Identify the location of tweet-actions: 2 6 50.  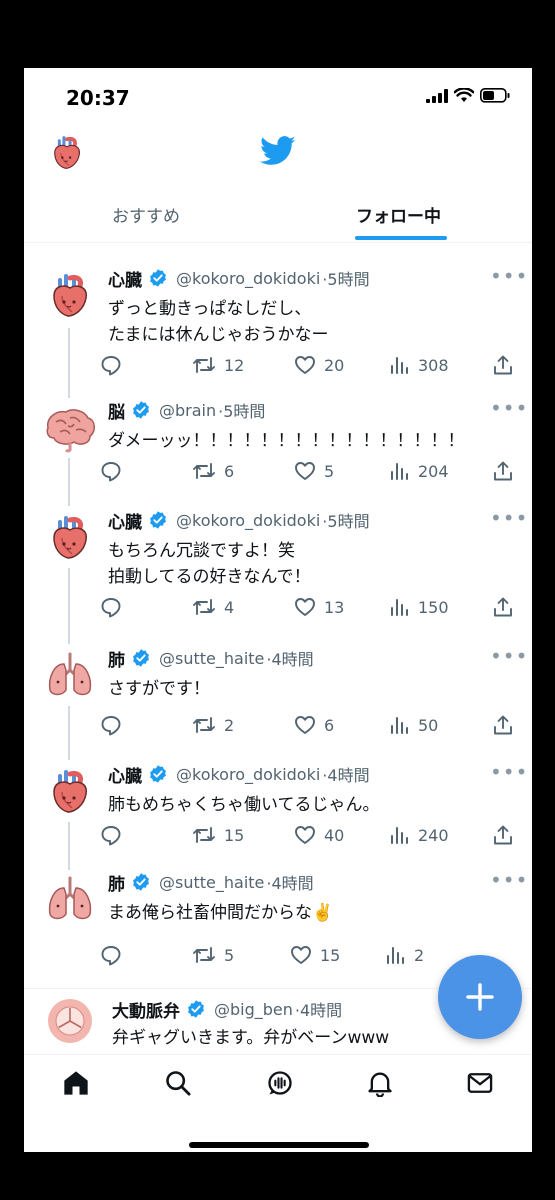
(310, 729).